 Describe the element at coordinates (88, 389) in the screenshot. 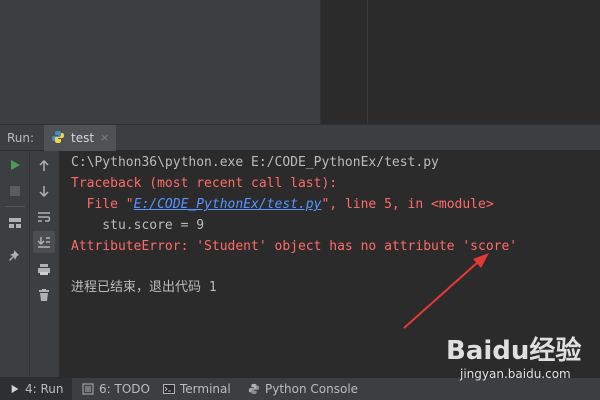

I see `todo-icon` at that location.